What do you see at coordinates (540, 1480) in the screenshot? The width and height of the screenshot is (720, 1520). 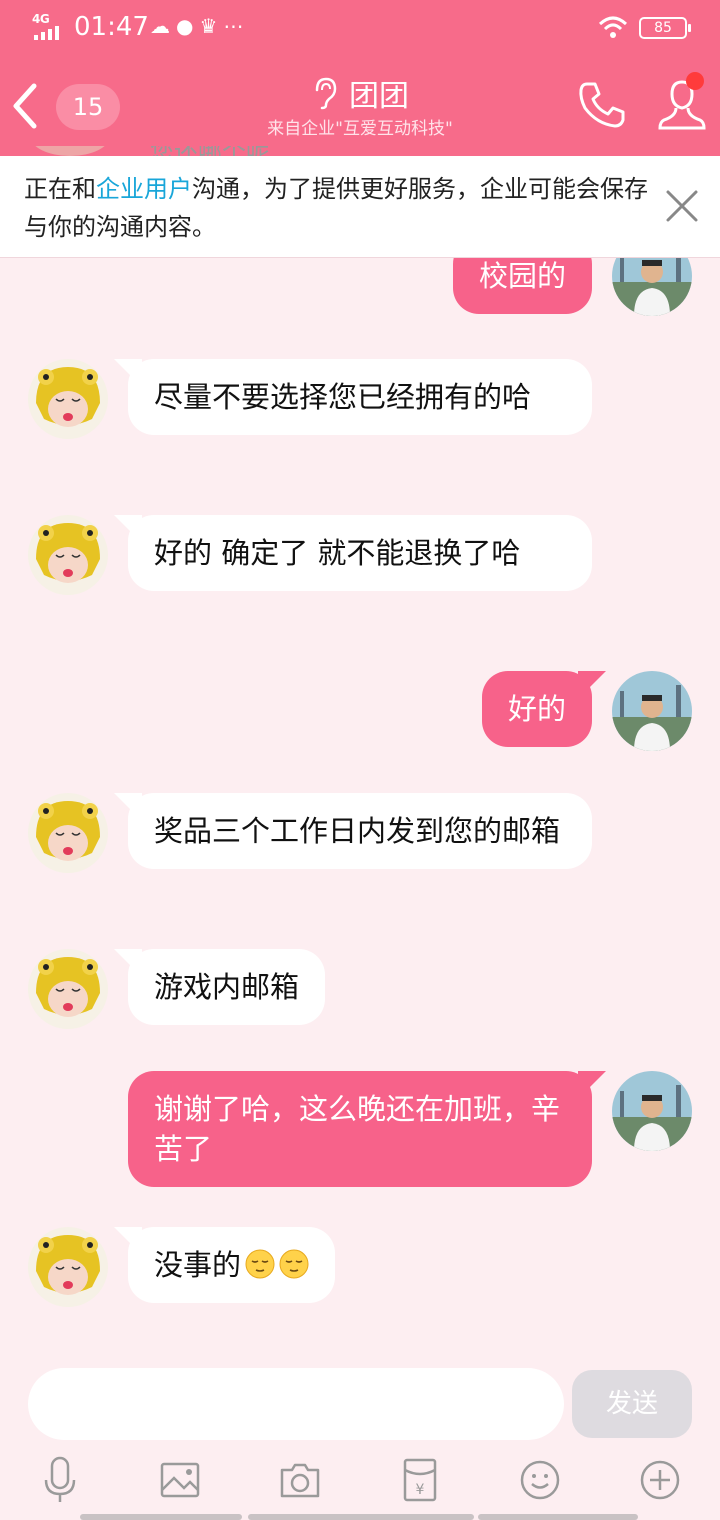 I see `emoji-icon` at bounding box center [540, 1480].